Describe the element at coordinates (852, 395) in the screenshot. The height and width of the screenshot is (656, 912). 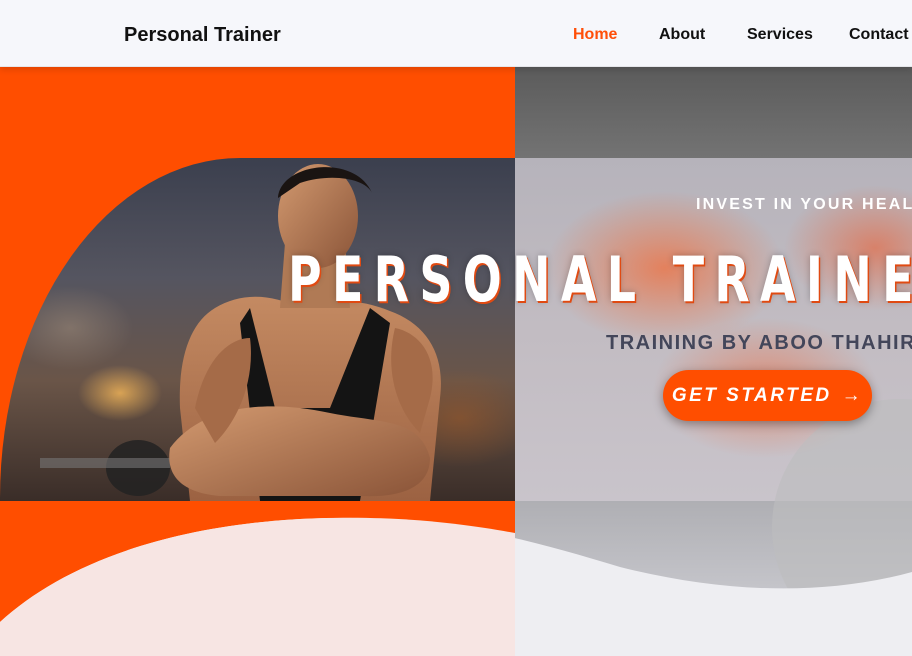
I see `right-arrow-icon: →` at that location.